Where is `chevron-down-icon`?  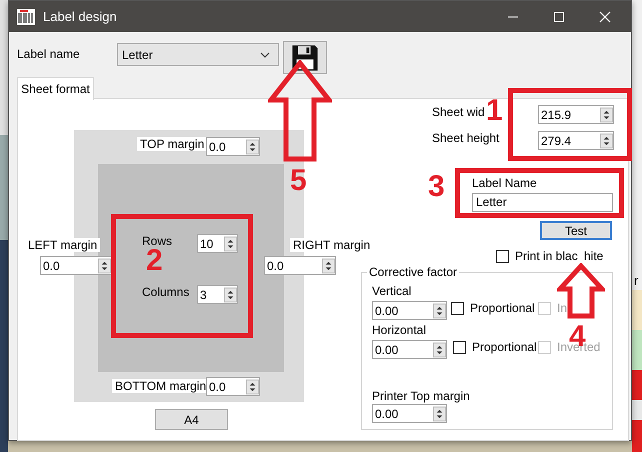
chevron-down-icon is located at coordinates (265, 55).